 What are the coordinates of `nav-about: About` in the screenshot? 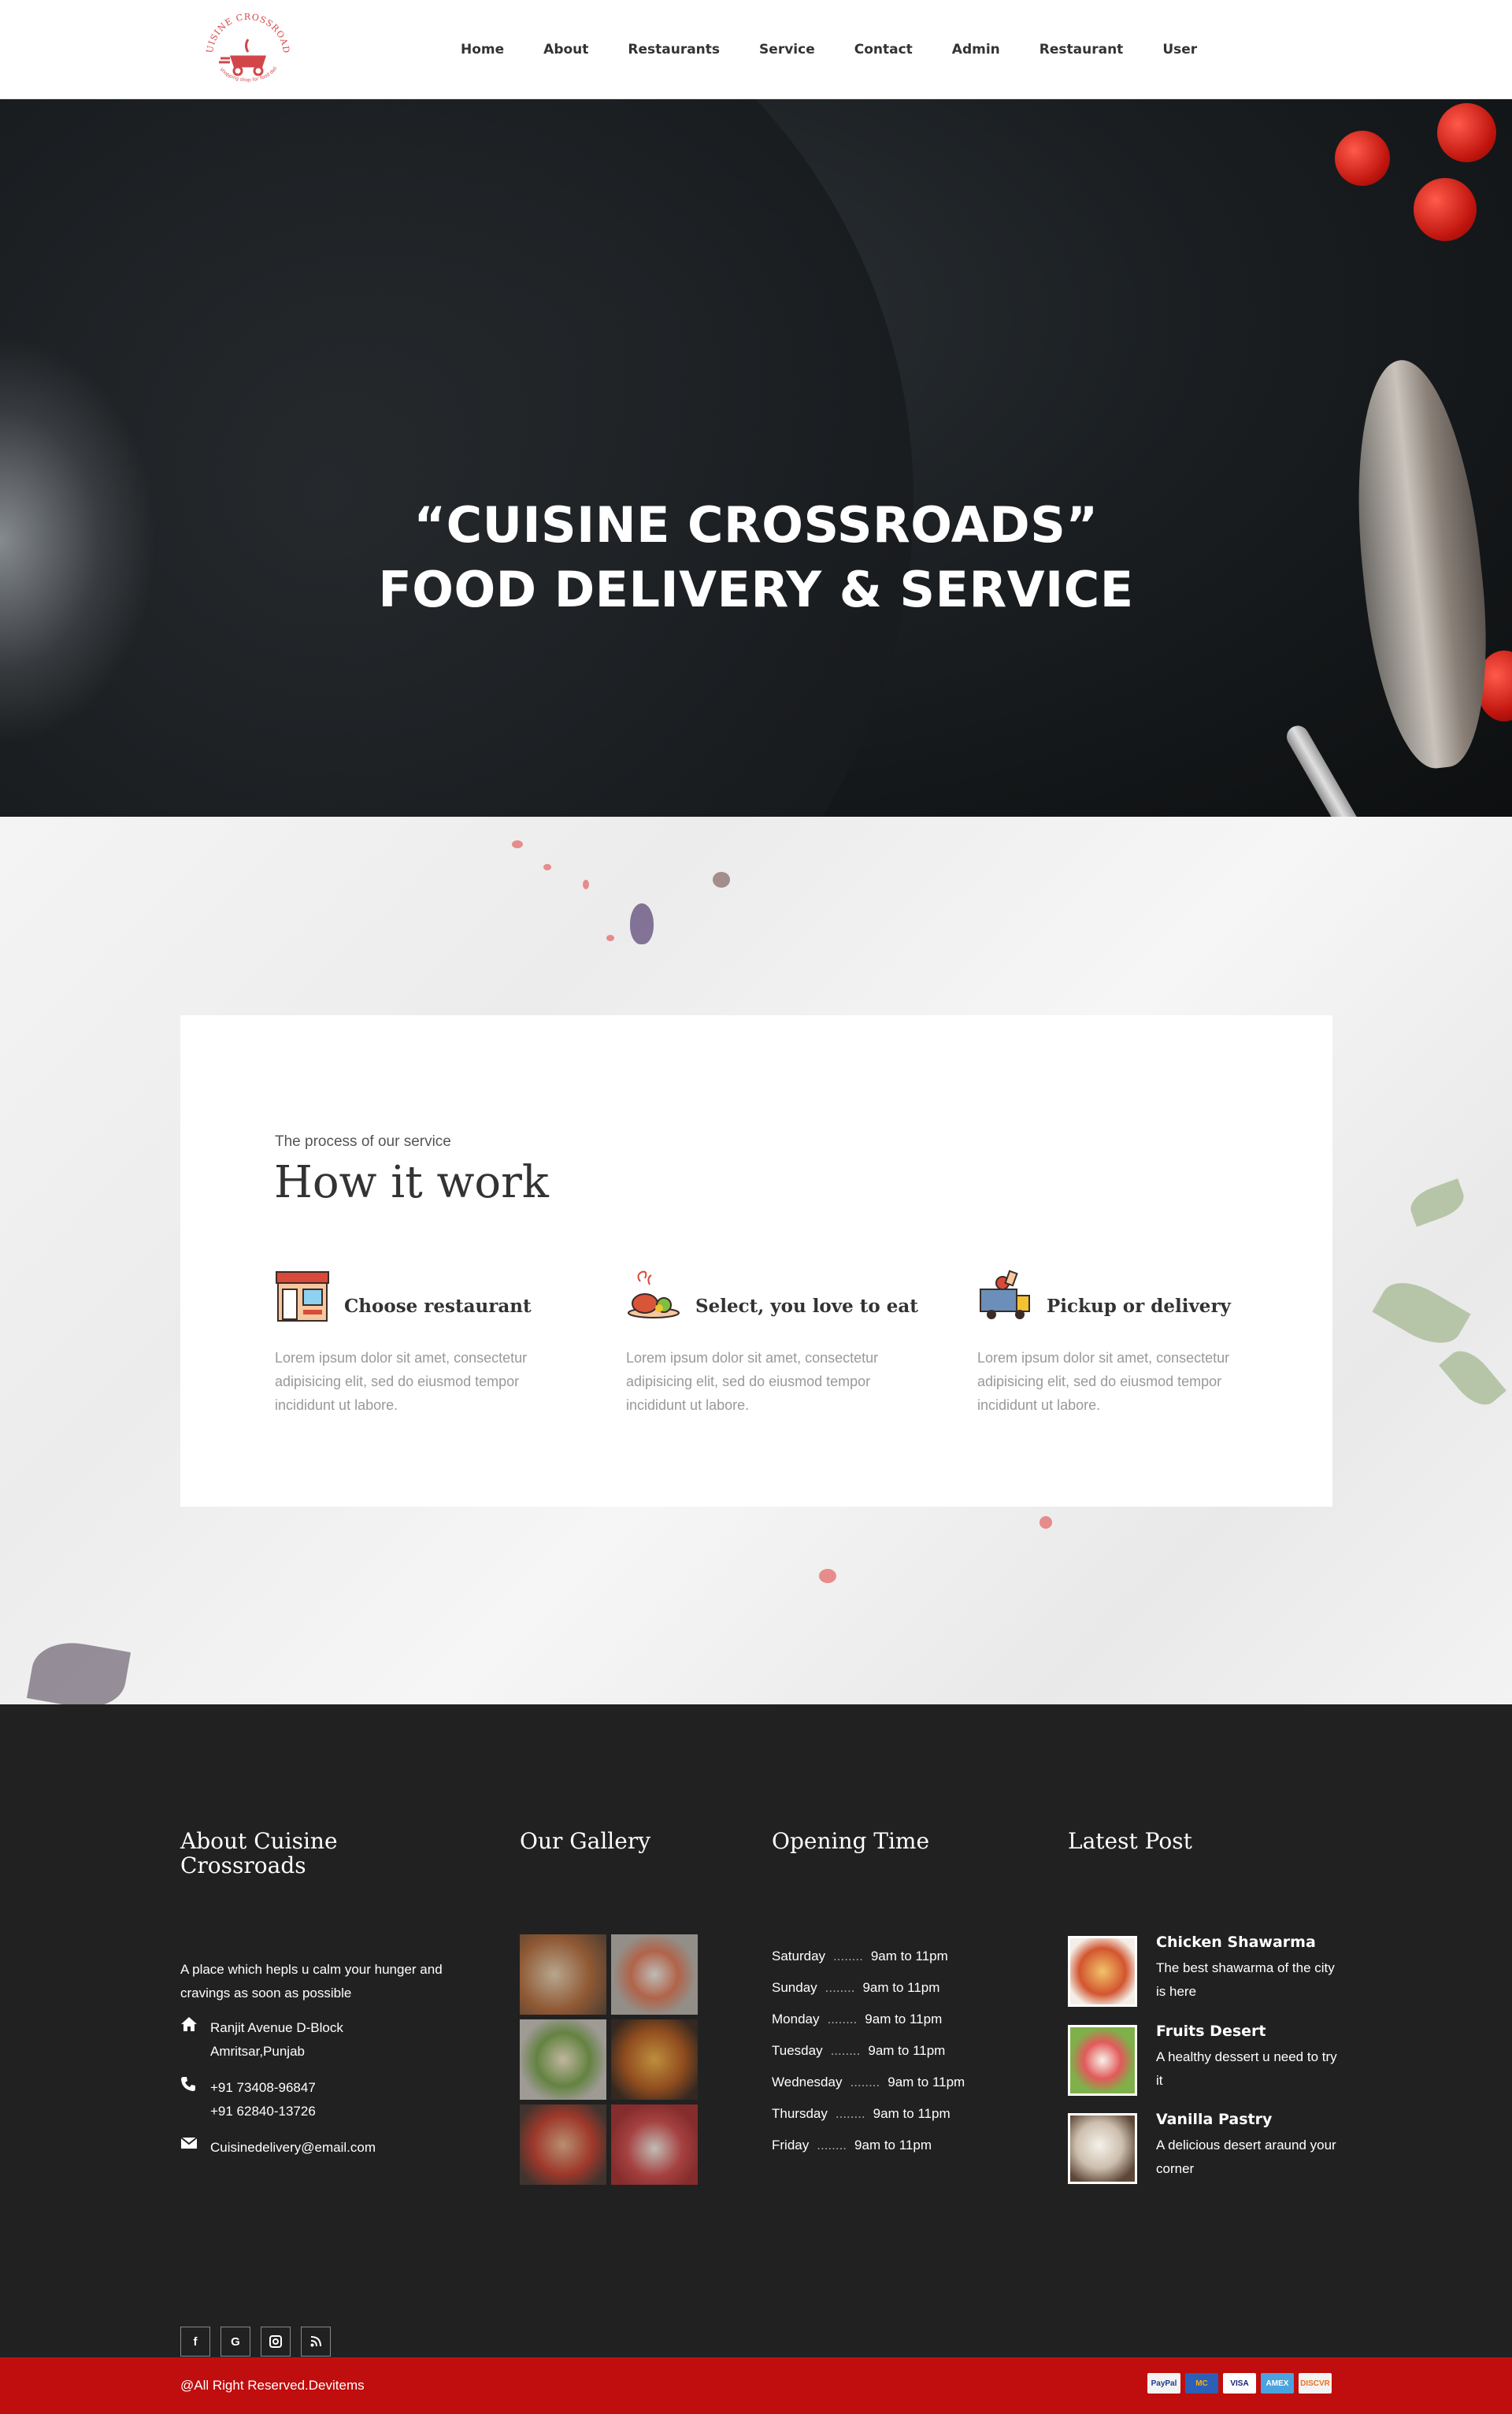 It's located at (566, 49).